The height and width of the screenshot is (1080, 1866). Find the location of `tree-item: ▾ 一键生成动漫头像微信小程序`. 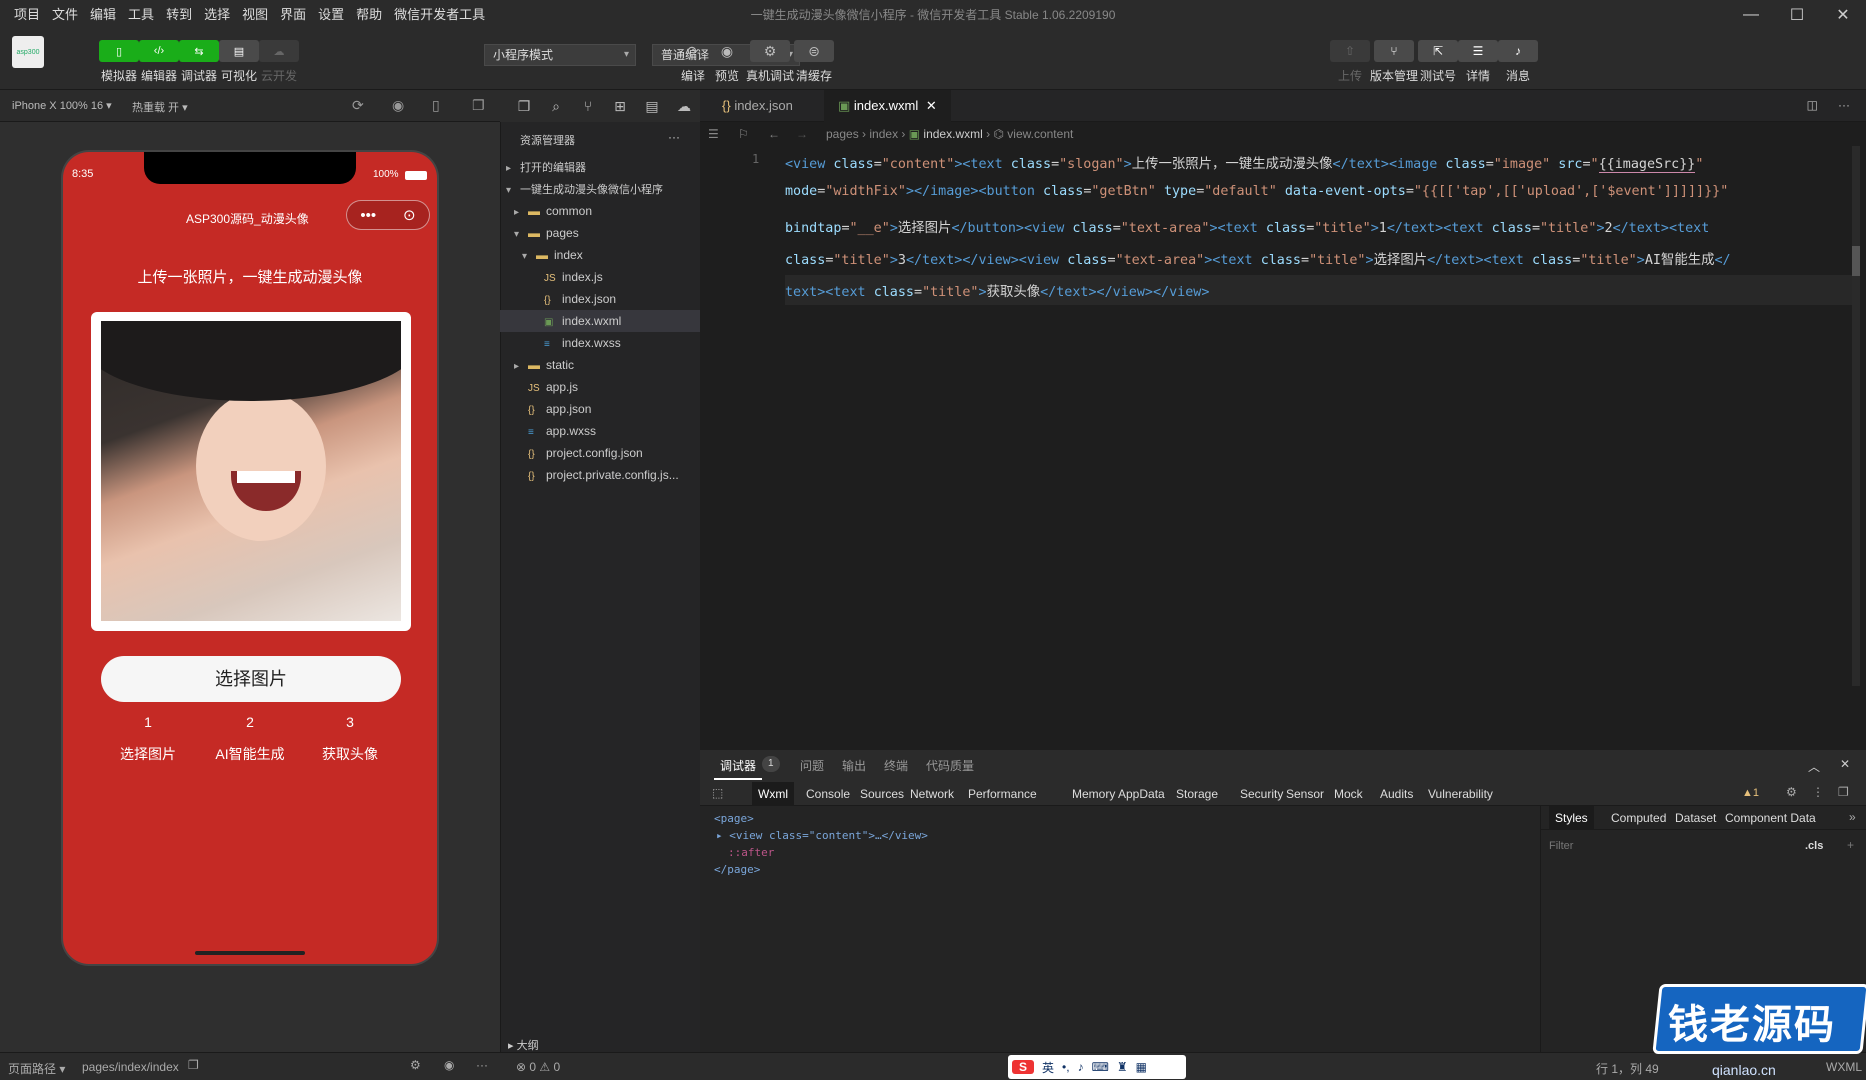

tree-item: ▾ 一键生成动漫头像微信小程序 is located at coordinates (600, 189).